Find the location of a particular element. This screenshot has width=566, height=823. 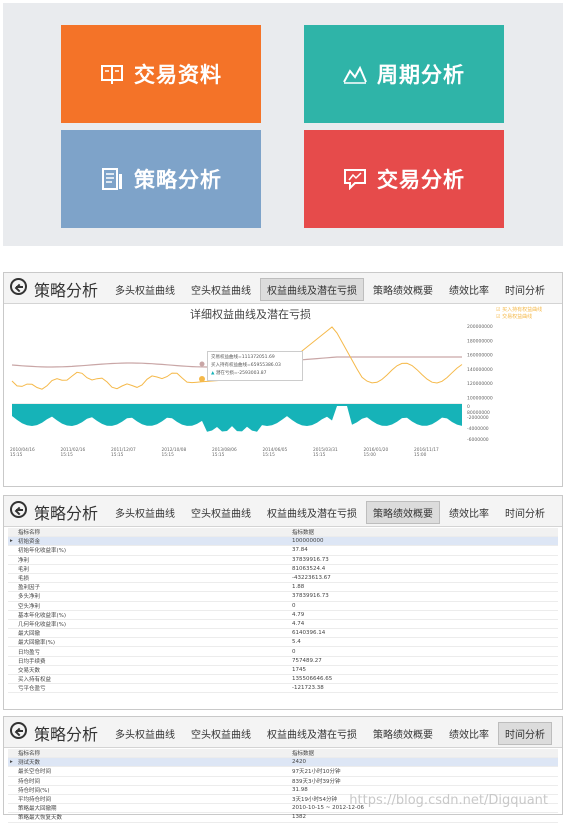

table-row: 毛利 81063524.4 is located at coordinates (283, 569).